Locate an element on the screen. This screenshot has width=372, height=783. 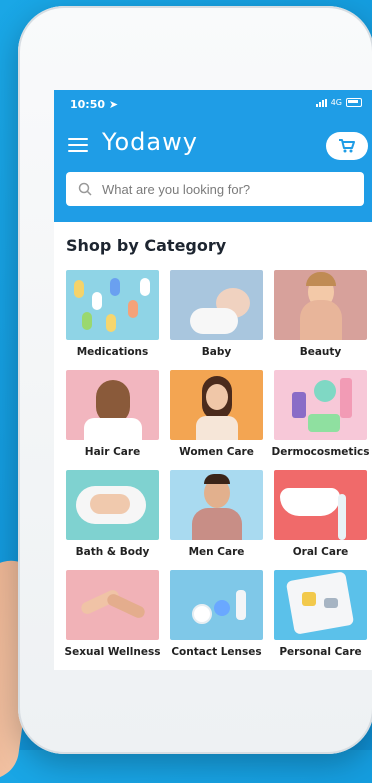
category-women-care: Women Care is located at coordinates (216, 420).